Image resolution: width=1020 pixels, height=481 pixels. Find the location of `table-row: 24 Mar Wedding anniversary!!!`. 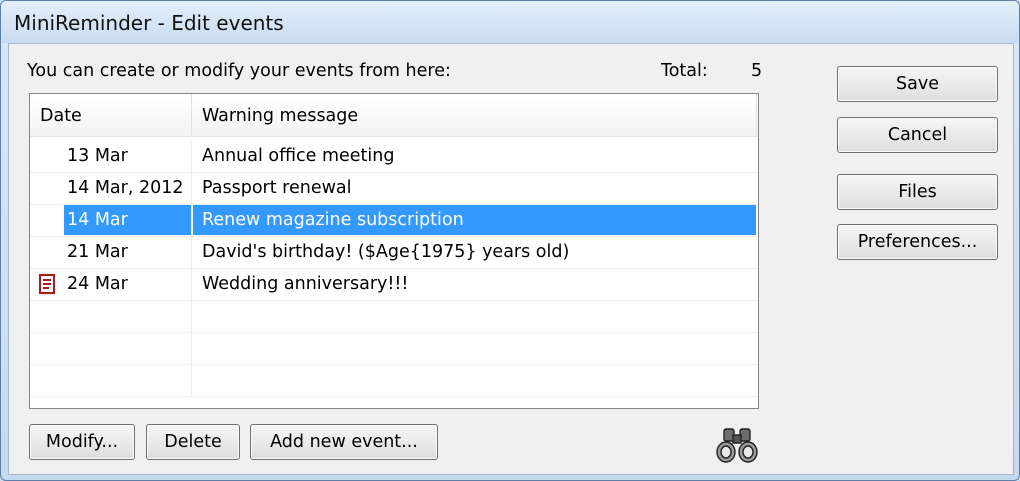

table-row: 24 Mar Wedding anniversary!!! is located at coordinates (394, 285).